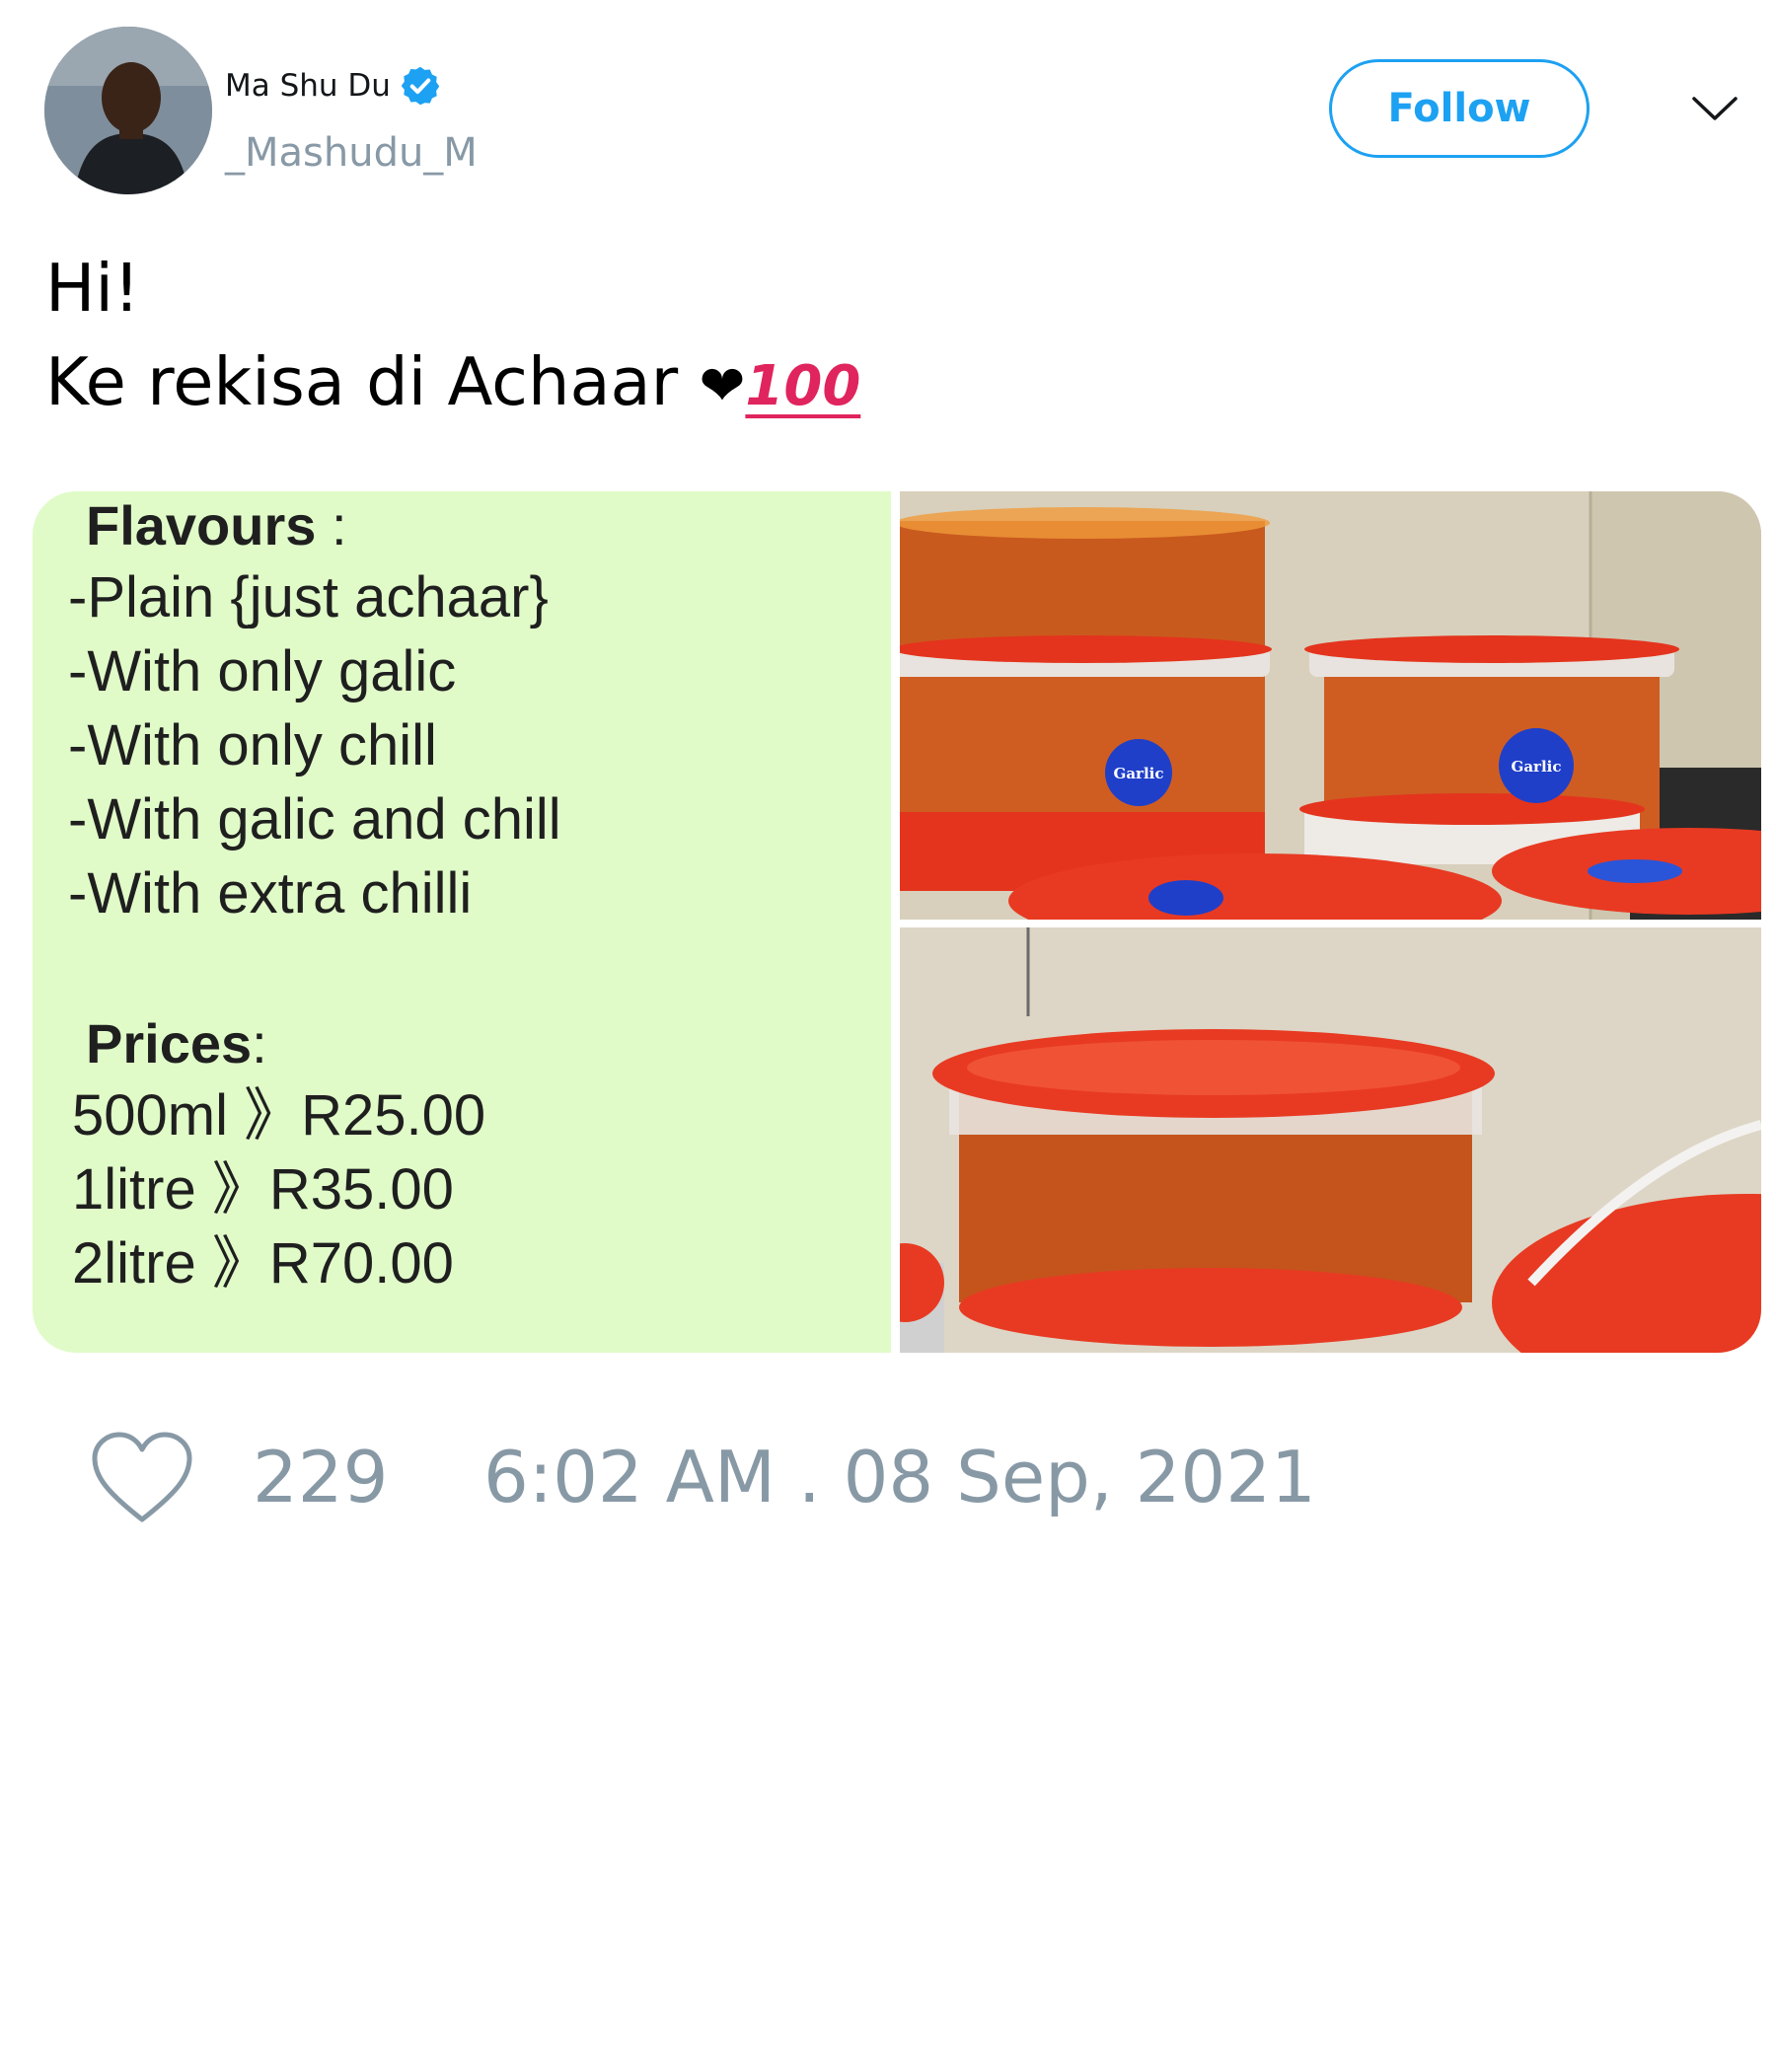 The height and width of the screenshot is (2072, 1776). What do you see at coordinates (331, 525) in the screenshot?
I see `flavours-heading-colon: :` at bounding box center [331, 525].